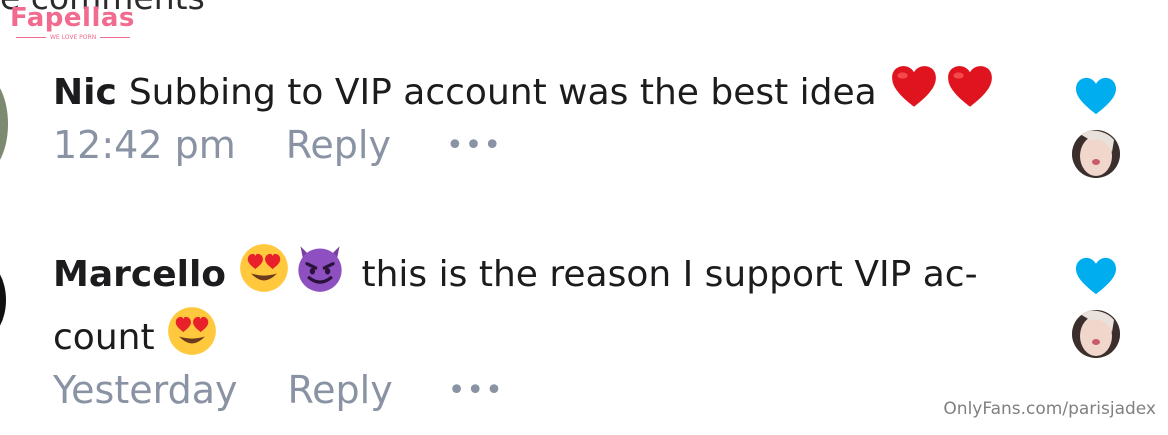 The image size is (1168, 435). Describe the element at coordinates (669, 274) in the screenshot. I see `comment-body: this is the reason I support VIP ac-` at that location.